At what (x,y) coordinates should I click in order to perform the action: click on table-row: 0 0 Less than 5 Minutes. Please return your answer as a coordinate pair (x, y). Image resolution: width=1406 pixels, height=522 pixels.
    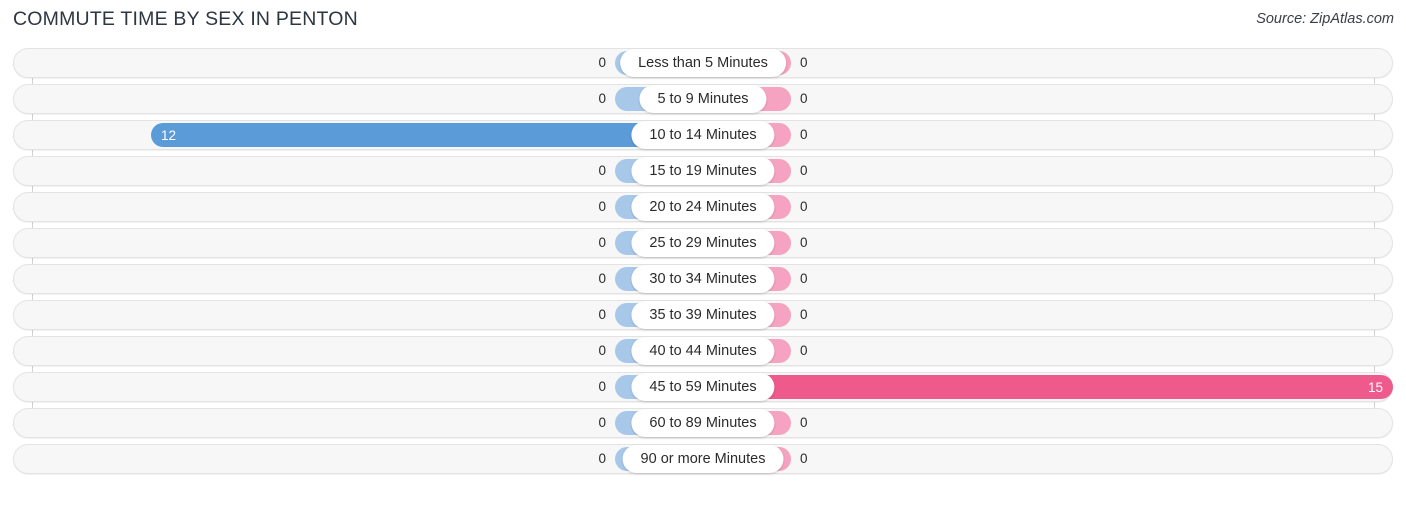
    Looking at the image, I should click on (703, 63).